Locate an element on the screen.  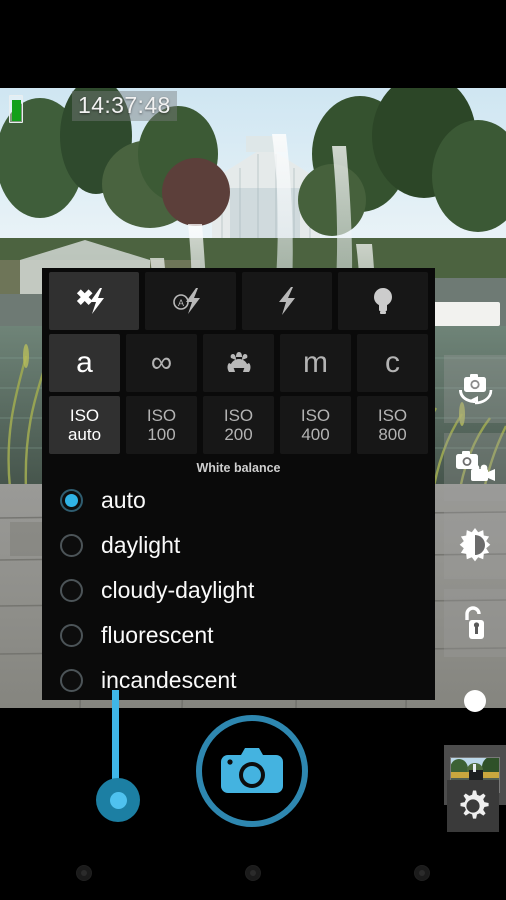
iso-value: 400 is located at coordinates (315, 434).